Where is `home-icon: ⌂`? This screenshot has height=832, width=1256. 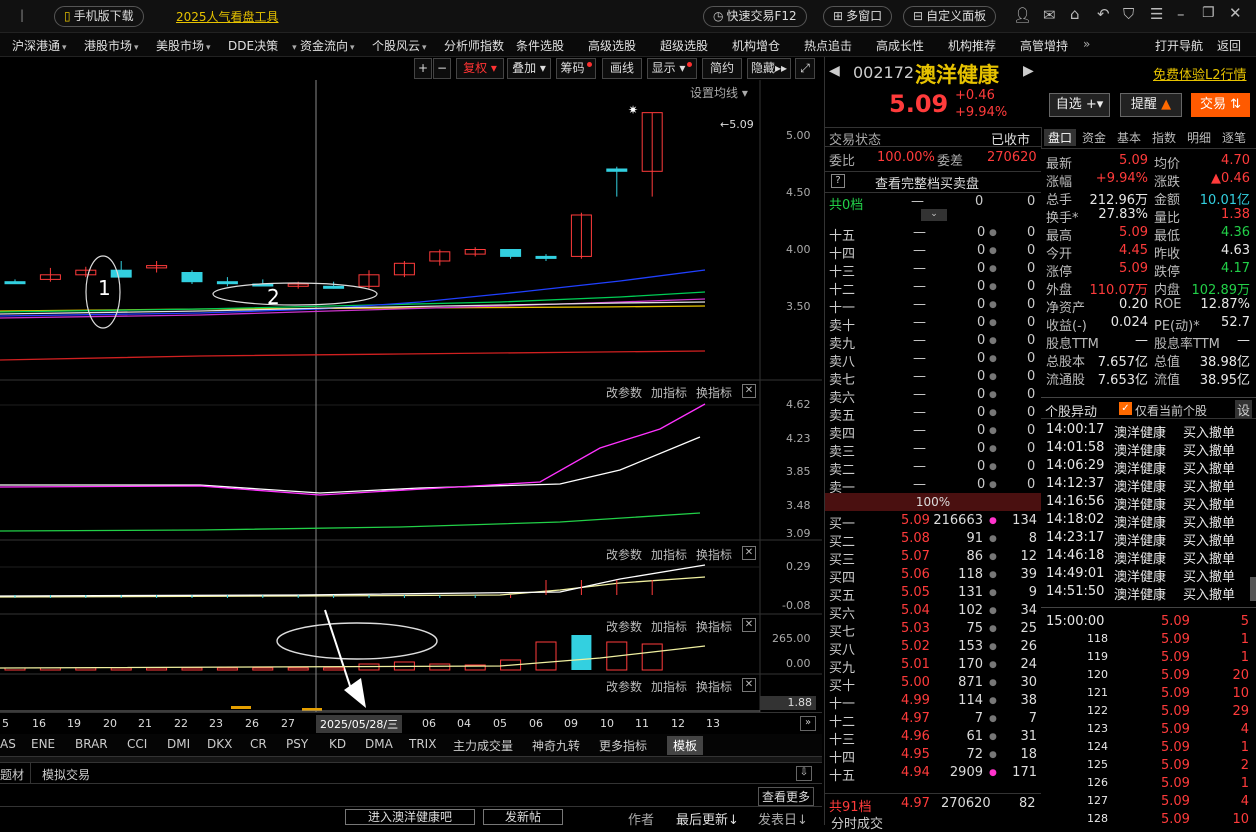 home-icon: ⌂ is located at coordinates (1075, 14).